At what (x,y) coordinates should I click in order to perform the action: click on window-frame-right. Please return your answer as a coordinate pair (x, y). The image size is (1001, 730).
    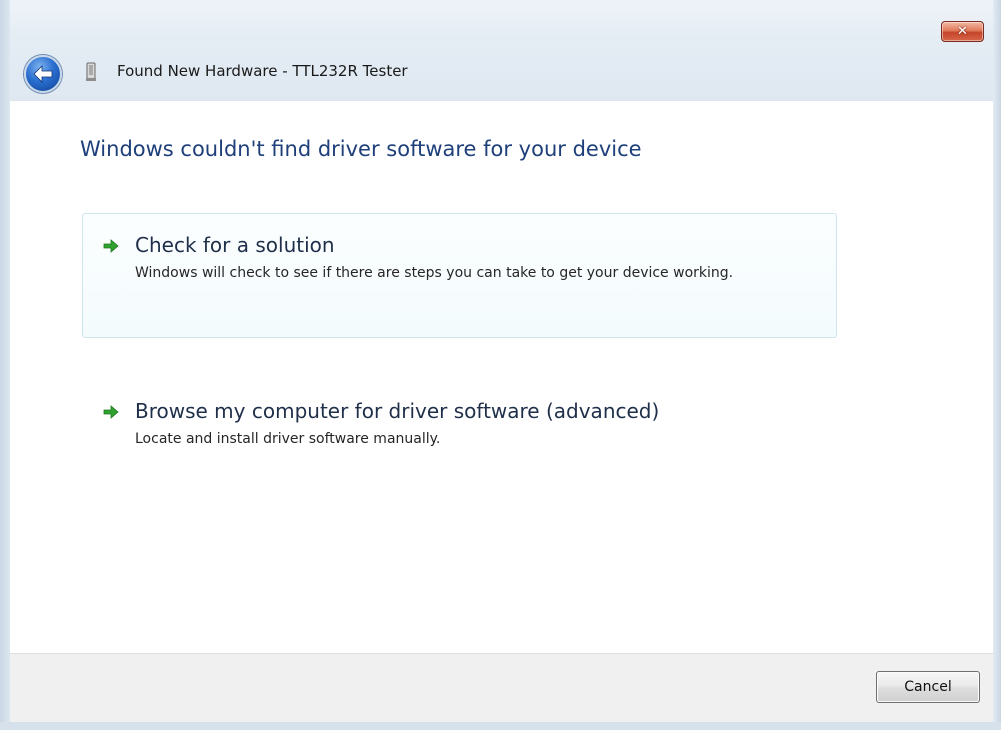
    Looking at the image, I should click on (997, 365).